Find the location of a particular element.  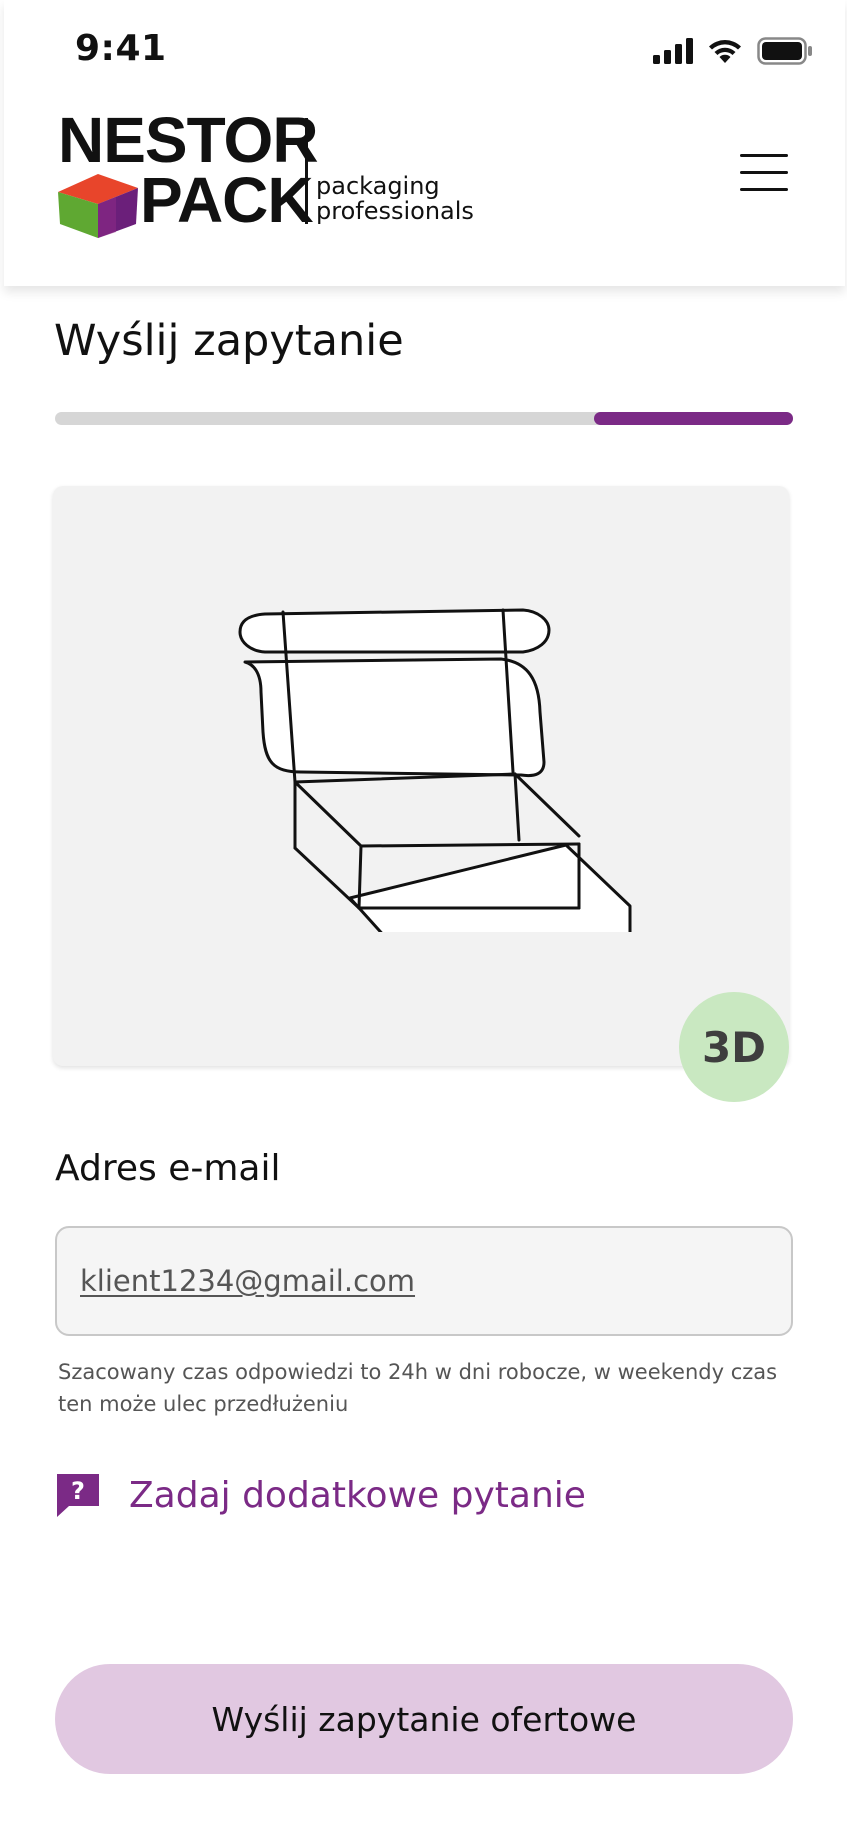

extra-question-link: ? Zadaj dodatkowe pytanie is located at coordinates (320, 1495).